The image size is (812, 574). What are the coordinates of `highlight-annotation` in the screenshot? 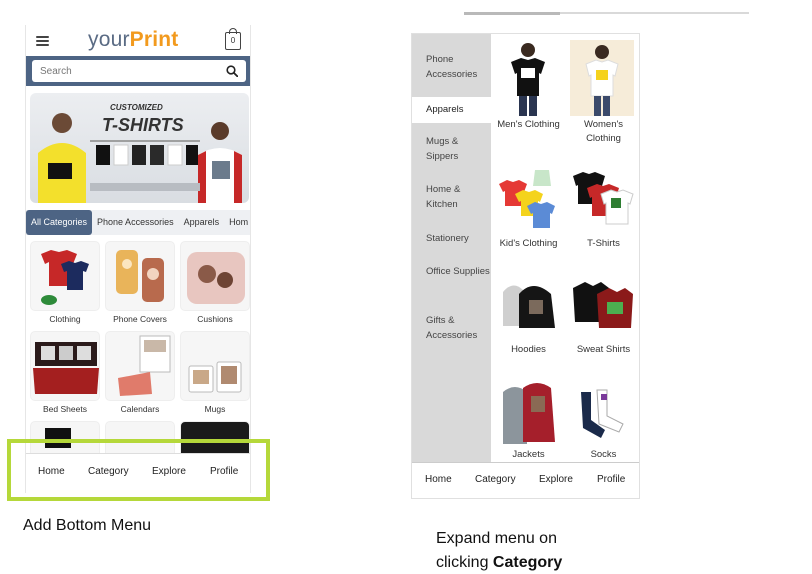 It's located at (138, 470).